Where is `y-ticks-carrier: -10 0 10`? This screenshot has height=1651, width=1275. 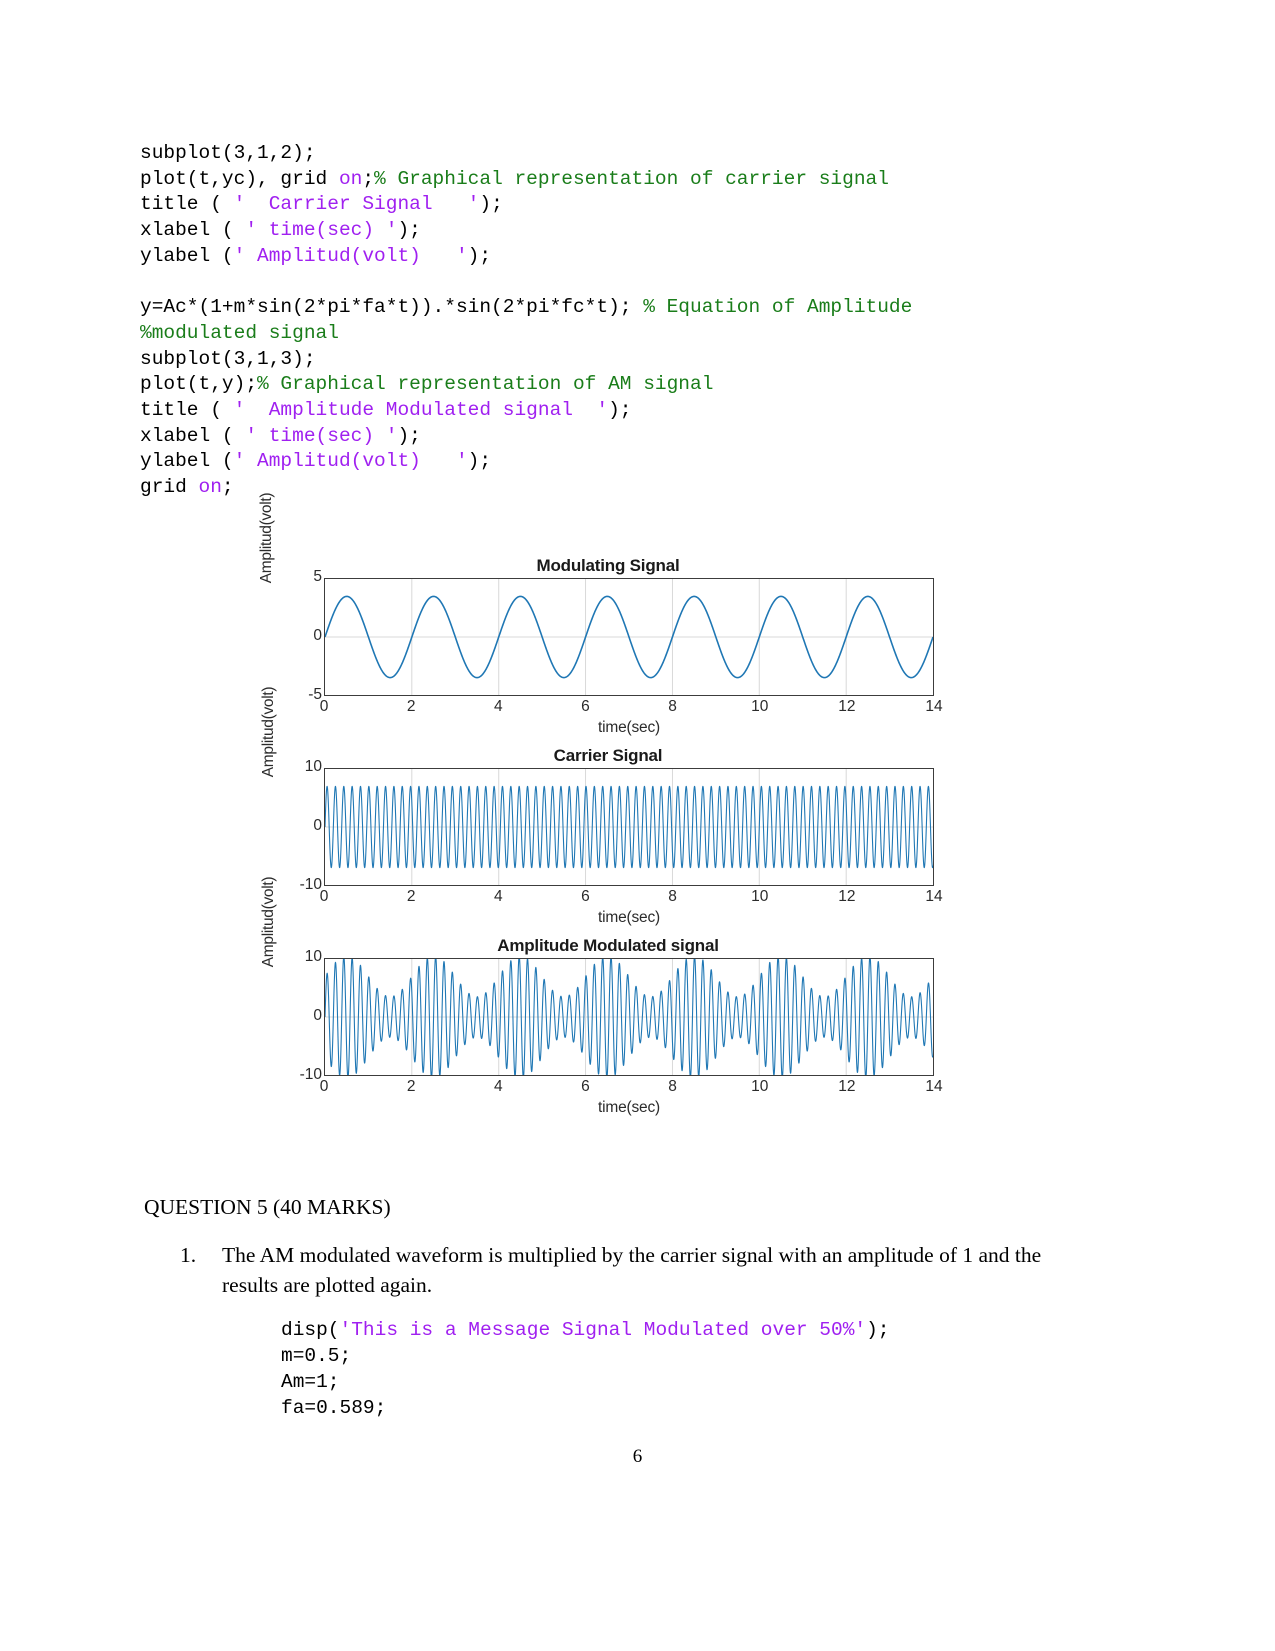
y-ticks-carrier: -10 0 10 is located at coordinates (300, 825).